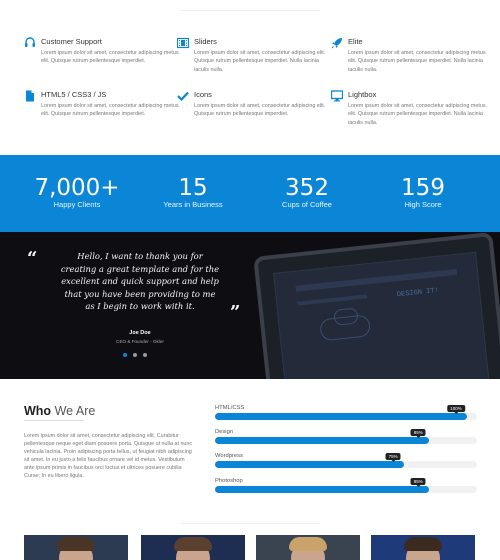 The image size is (500, 560). What do you see at coordinates (235, 312) in the screenshot?
I see `close-quote-icon: ”` at bounding box center [235, 312].